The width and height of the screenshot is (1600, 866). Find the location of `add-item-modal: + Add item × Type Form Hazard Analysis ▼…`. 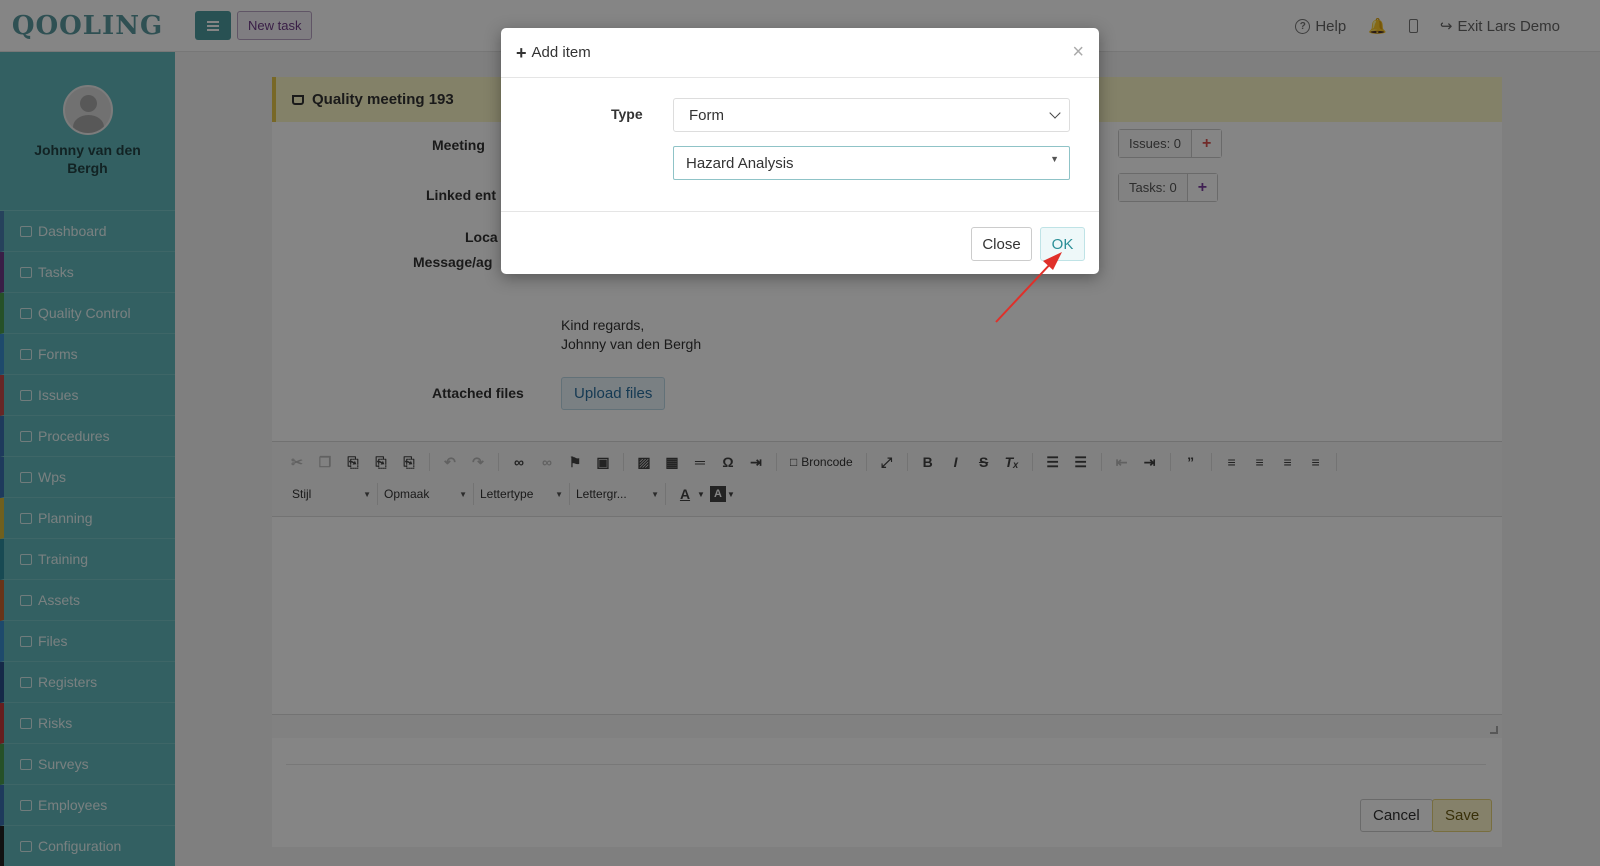

add-item-modal: + Add item × Type Form Hazard Analysis ▼… is located at coordinates (800, 151).